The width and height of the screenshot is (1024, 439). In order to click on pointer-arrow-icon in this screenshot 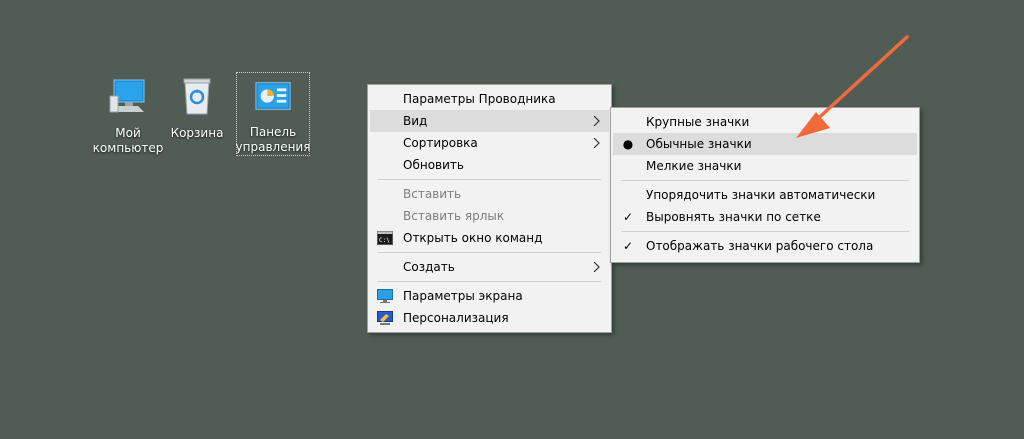, I will do `click(852, 86)`.